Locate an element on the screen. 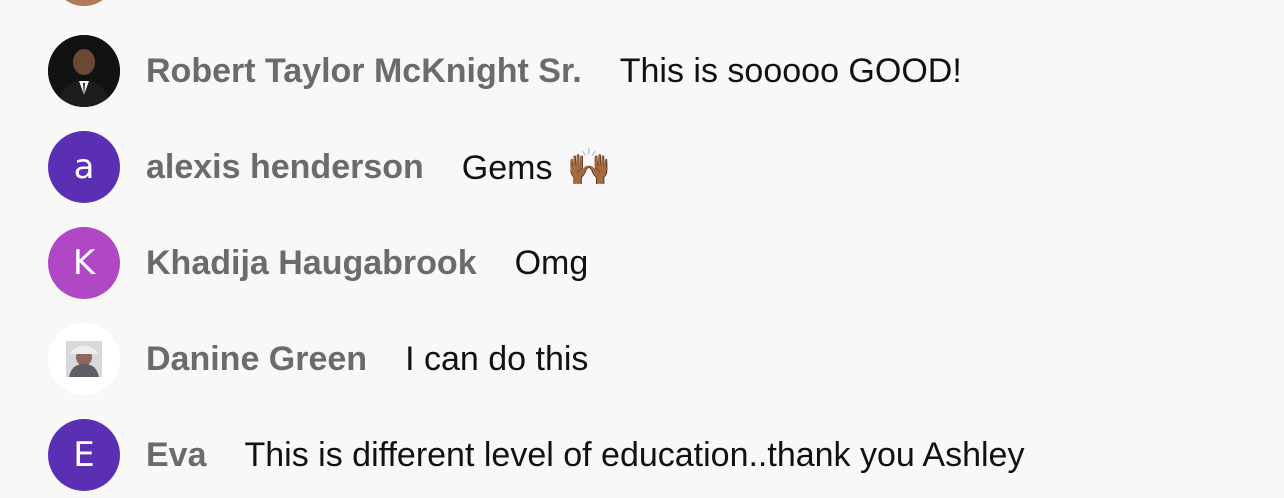 This screenshot has height=498, width=1284. commenter-name: Robert Taylor McKnight Sr. is located at coordinates (364, 70).